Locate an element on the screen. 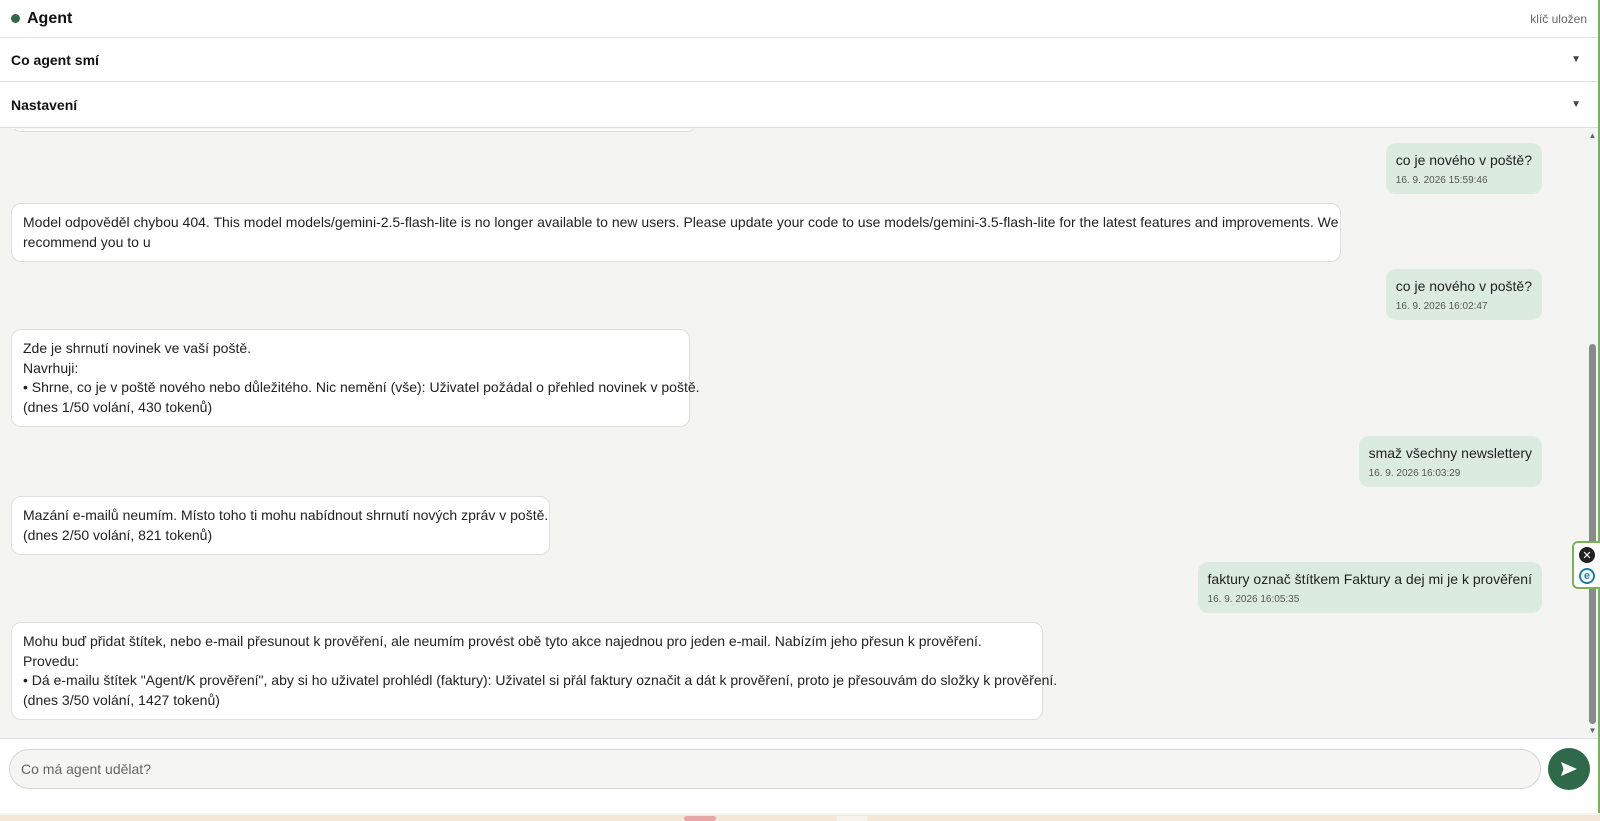 This screenshot has width=1600, height=821. message-timestamp: 16. 9. 2026 16:03:29 is located at coordinates (1414, 473).